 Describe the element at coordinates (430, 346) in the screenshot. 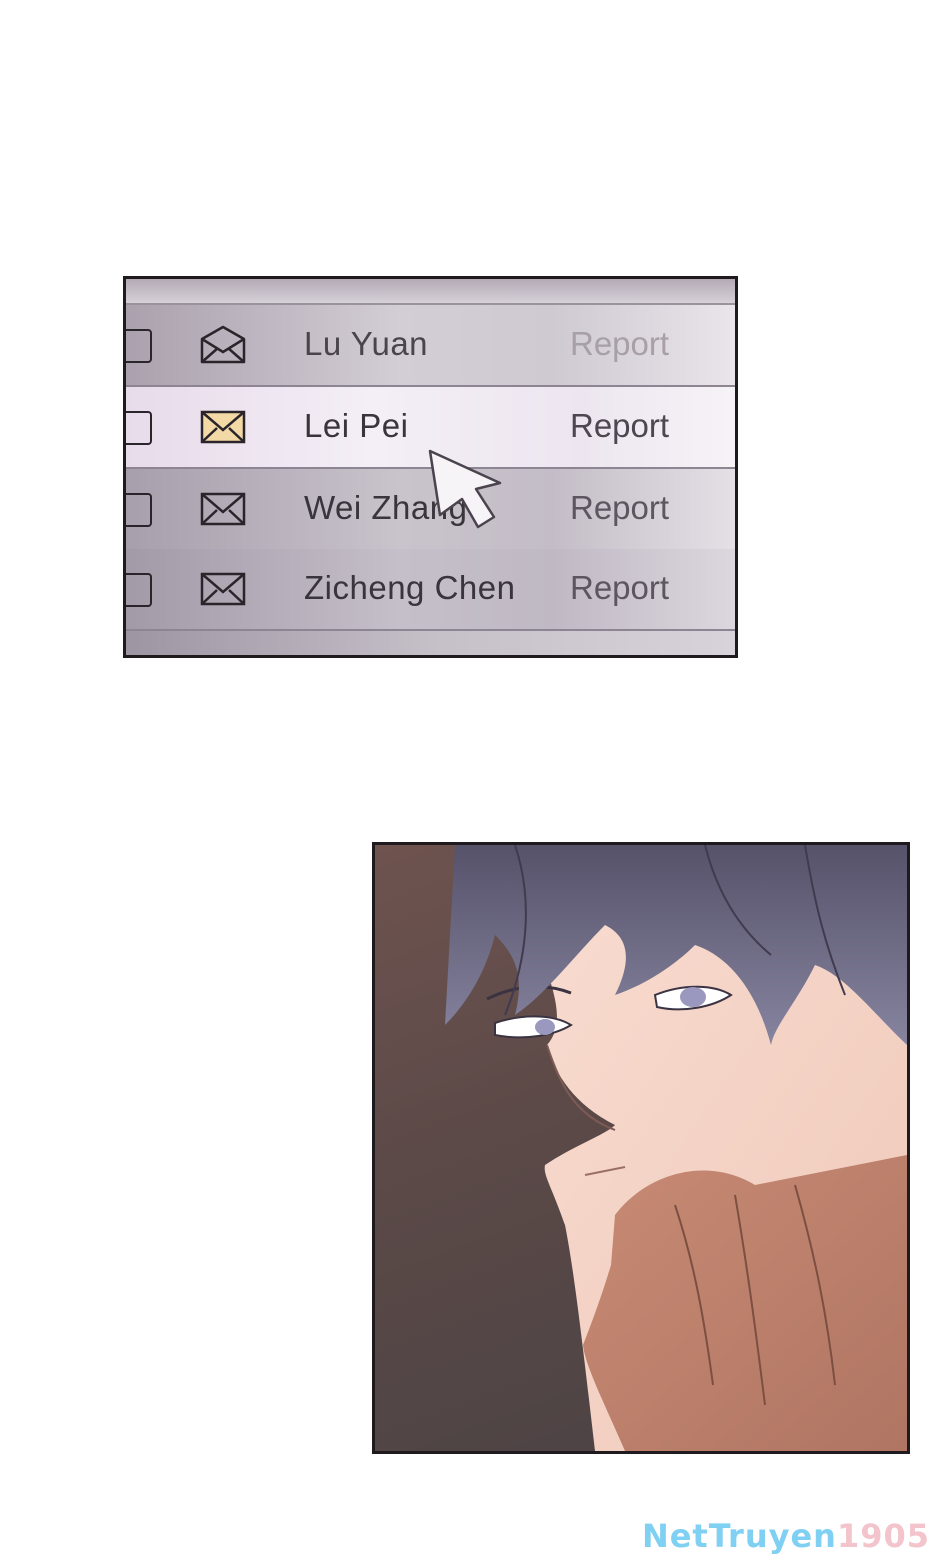

I see `email-row: Lu Yuan Report` at that location.